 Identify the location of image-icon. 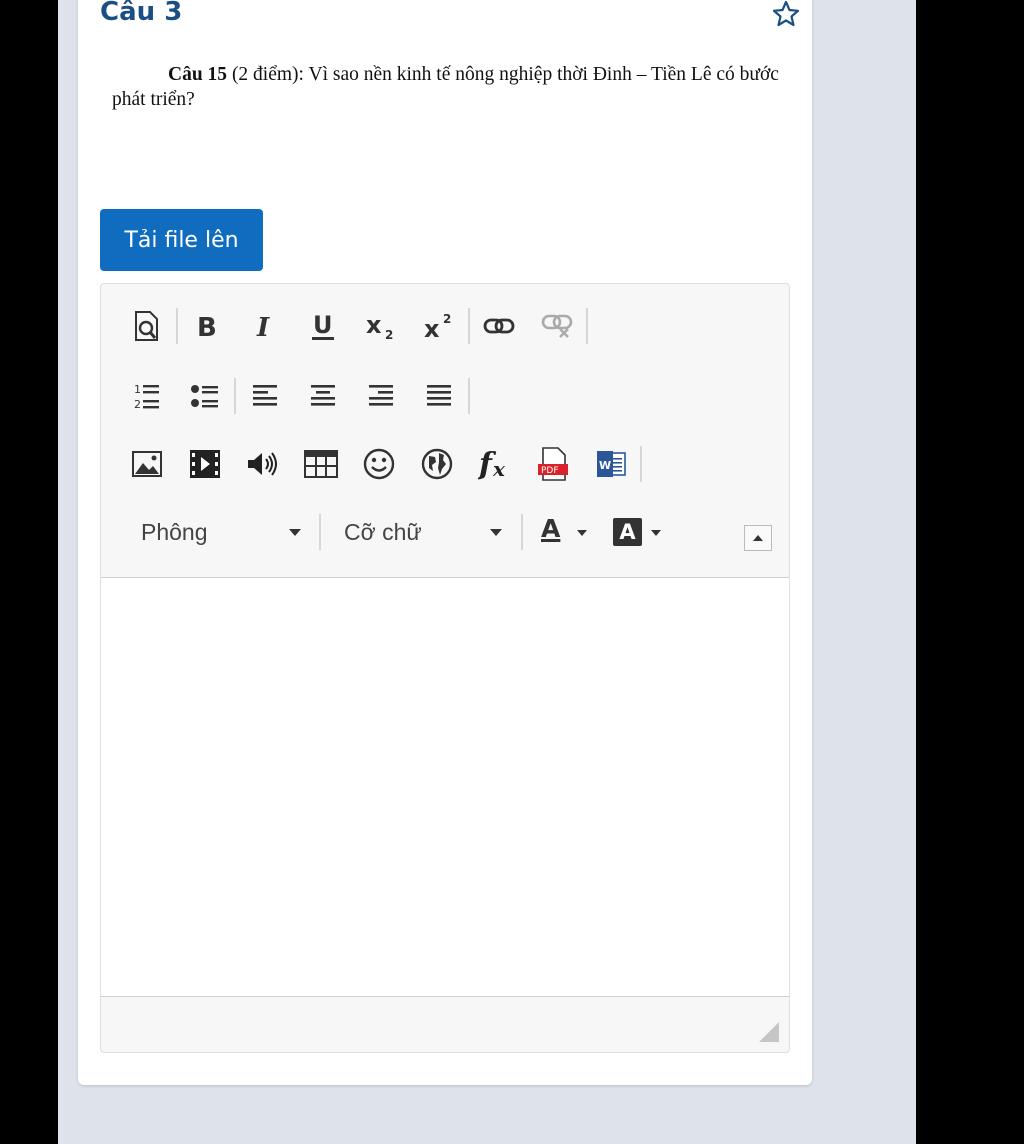
(147, 464).